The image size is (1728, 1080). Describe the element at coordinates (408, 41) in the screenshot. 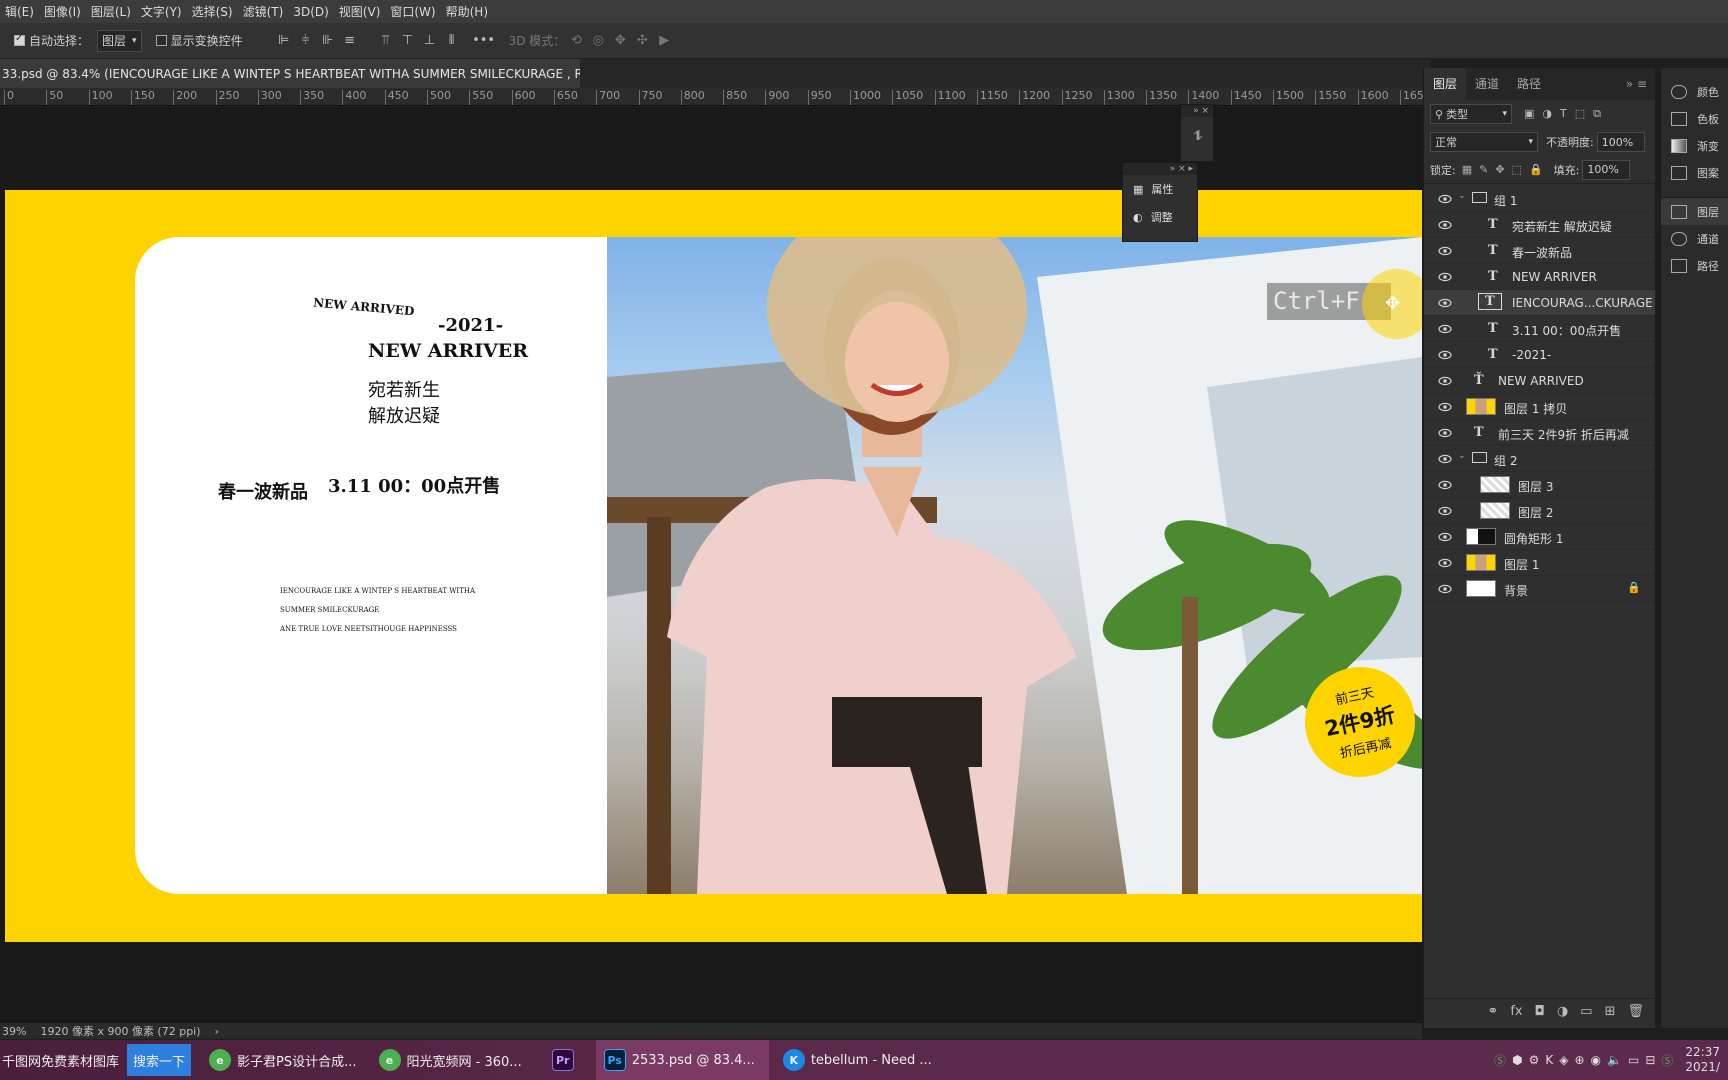

I see `align-vcenter-icon: ⊤` at that location.